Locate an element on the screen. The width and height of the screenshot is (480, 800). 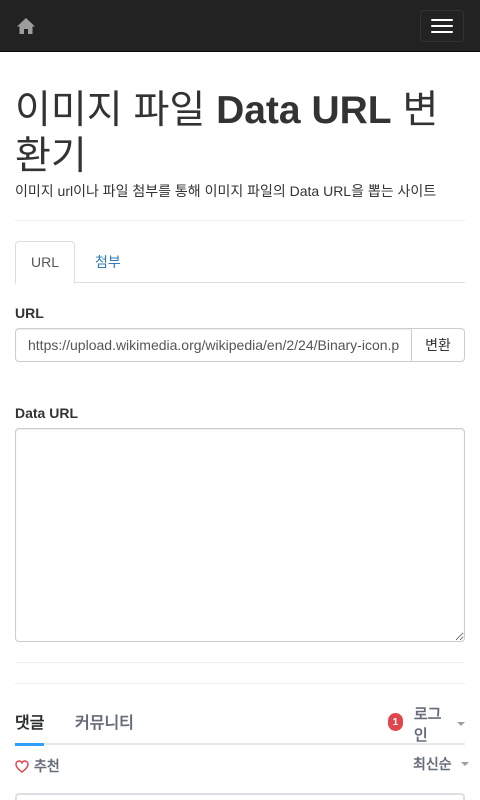
sort-dropdown: 최신순 is located at coordinates (441, 764).